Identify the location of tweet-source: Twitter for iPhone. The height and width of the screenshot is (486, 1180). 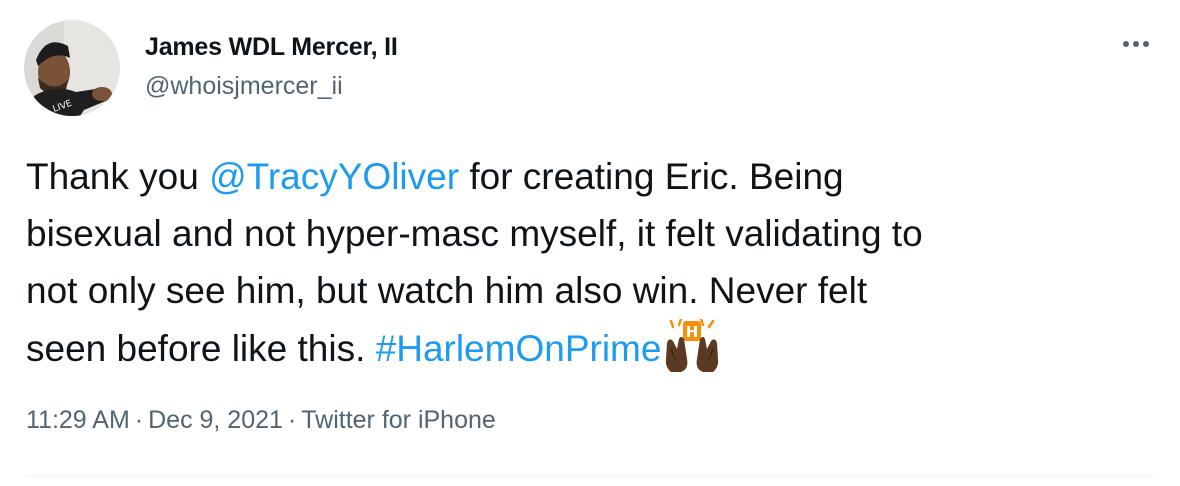
(398, 420).